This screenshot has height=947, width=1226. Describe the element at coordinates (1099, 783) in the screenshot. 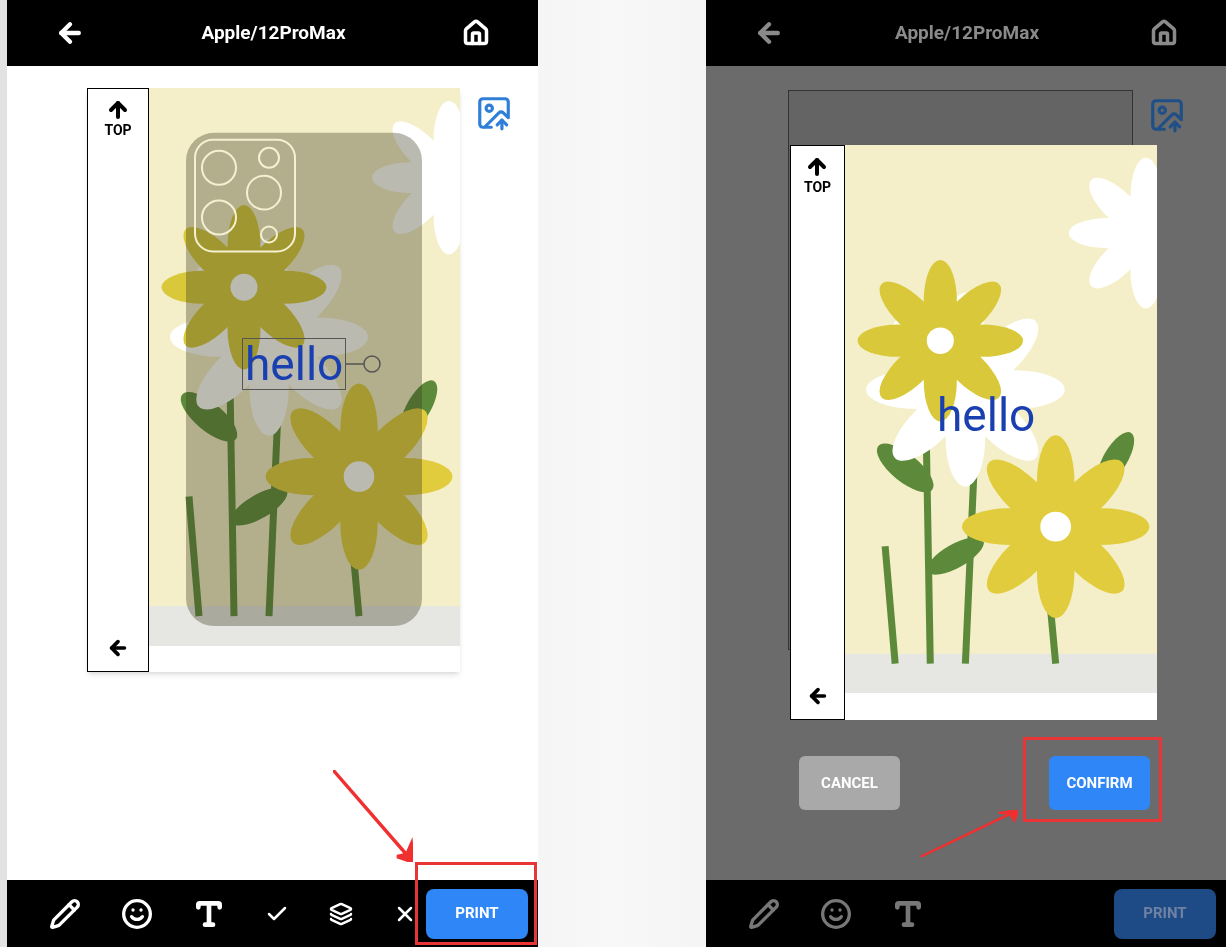

I see `confirm-button: CONFIRM` at that location.